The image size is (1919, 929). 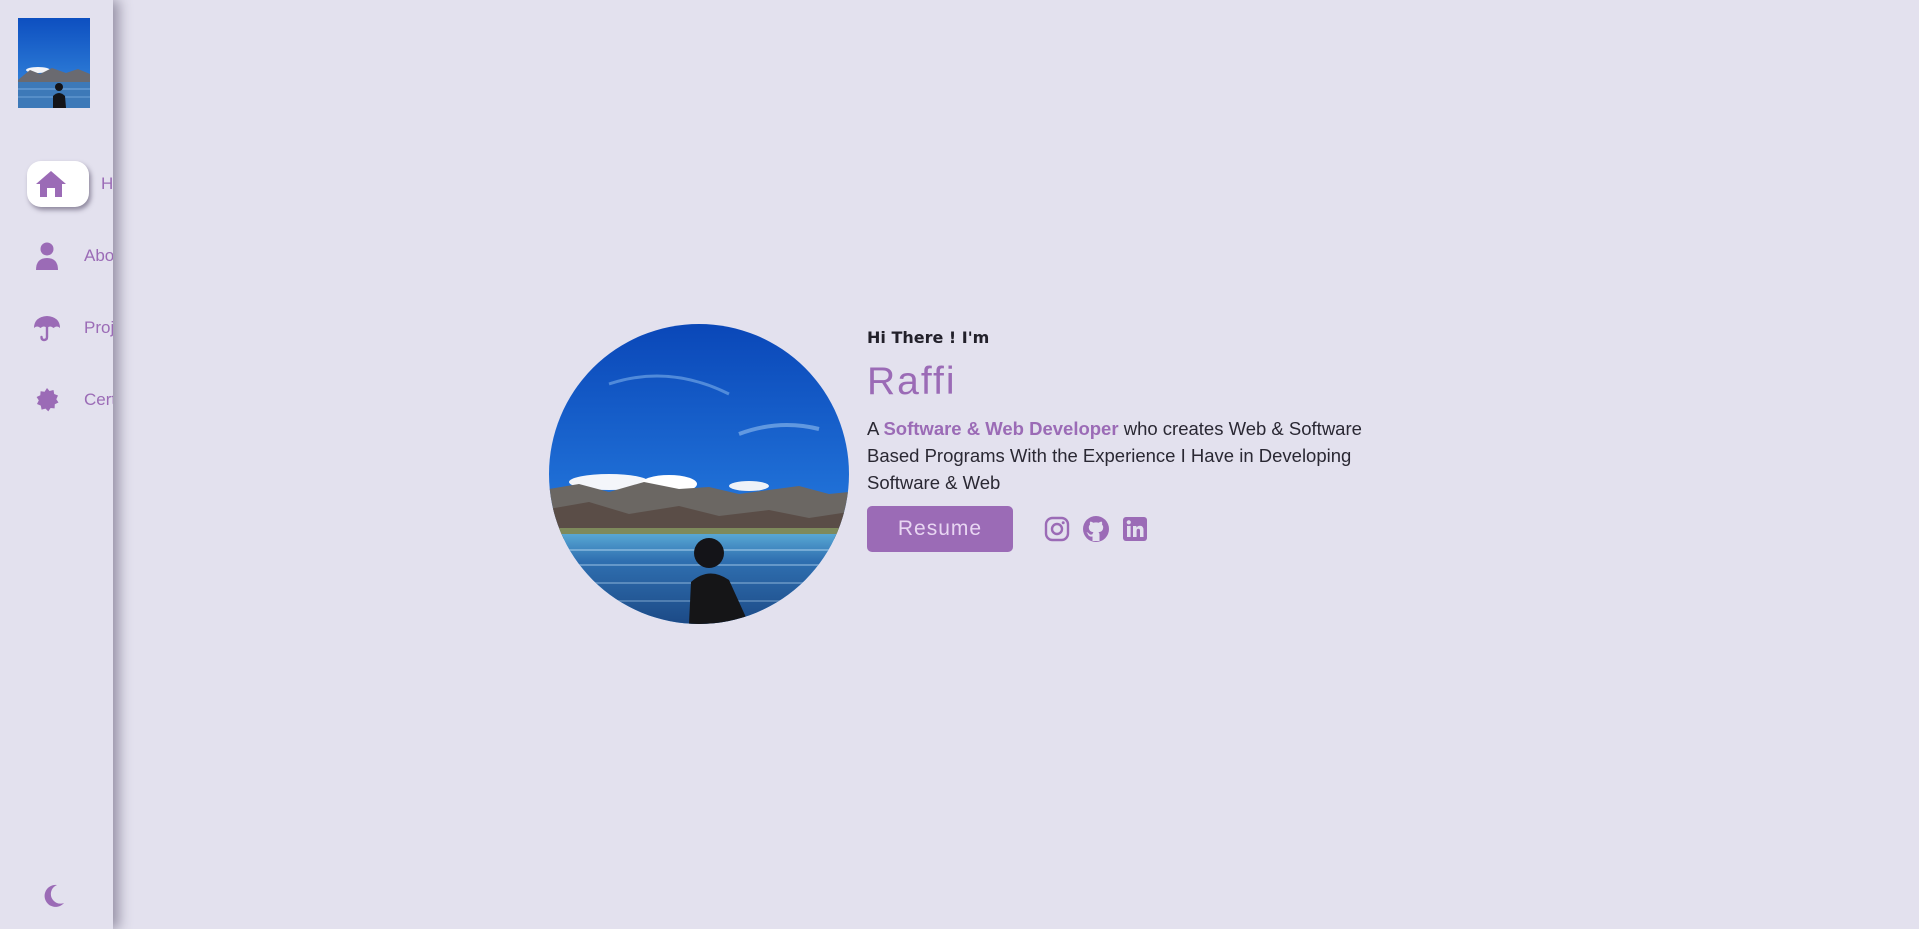 I want to click on social-links, so click(x=1096, y=529).